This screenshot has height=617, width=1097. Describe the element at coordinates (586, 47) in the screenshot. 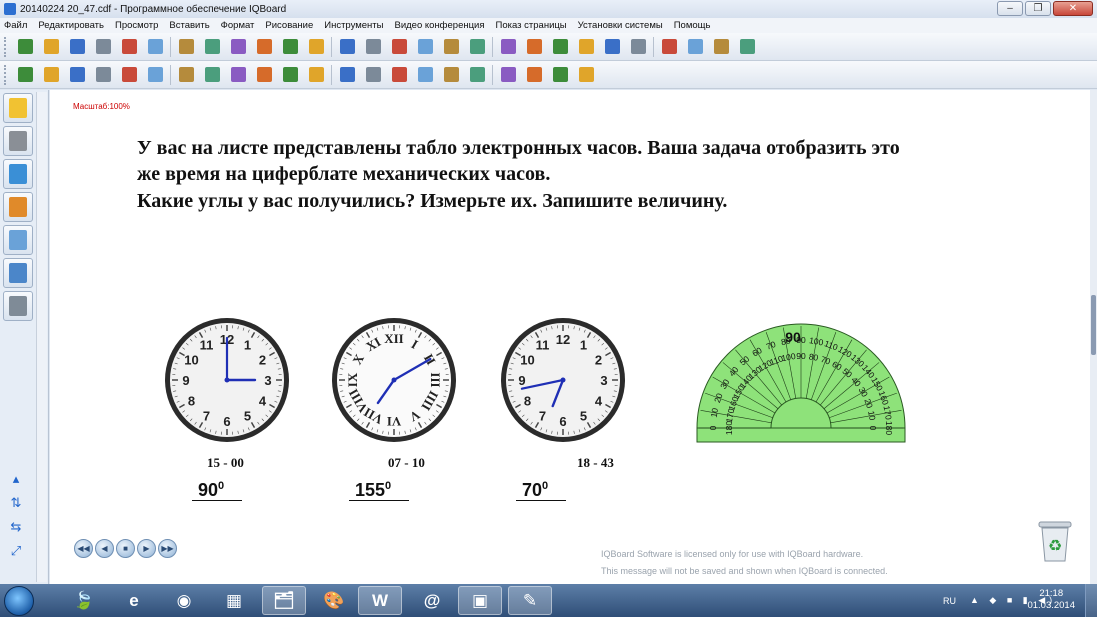

I see `desktop-button` at that location.